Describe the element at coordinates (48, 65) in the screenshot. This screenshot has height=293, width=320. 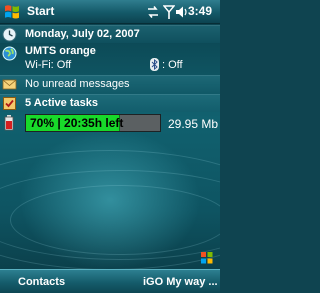
I see `wifi-status: Wi-Fi: Off` at that location.